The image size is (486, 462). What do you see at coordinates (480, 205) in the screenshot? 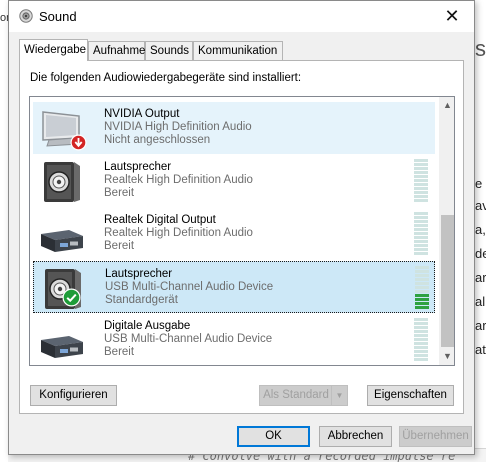
I see `background-char: av` at bounding box center [480, 205].